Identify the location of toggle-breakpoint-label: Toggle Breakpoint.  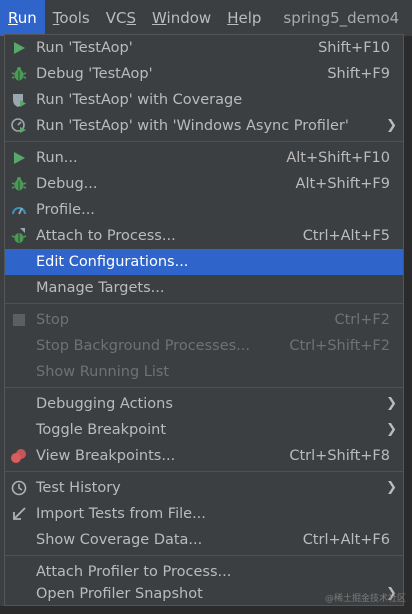
(101, 430).